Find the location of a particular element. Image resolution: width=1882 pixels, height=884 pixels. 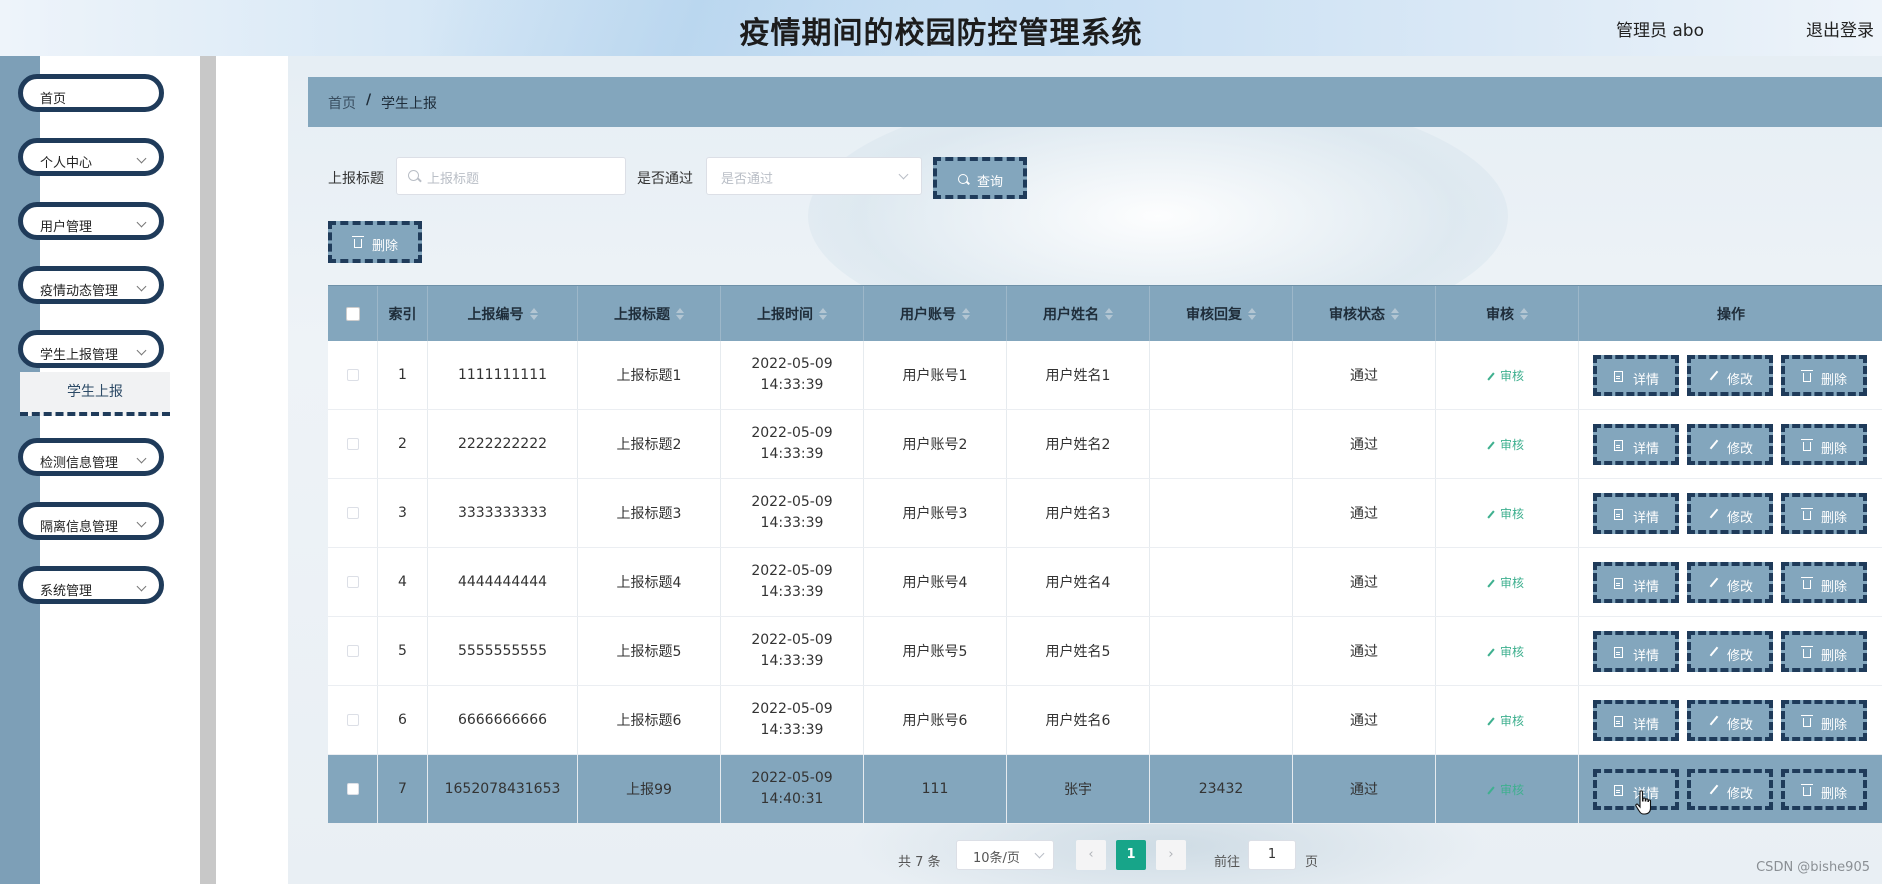

cell-index: 2 is located at coordinates (403, 444).